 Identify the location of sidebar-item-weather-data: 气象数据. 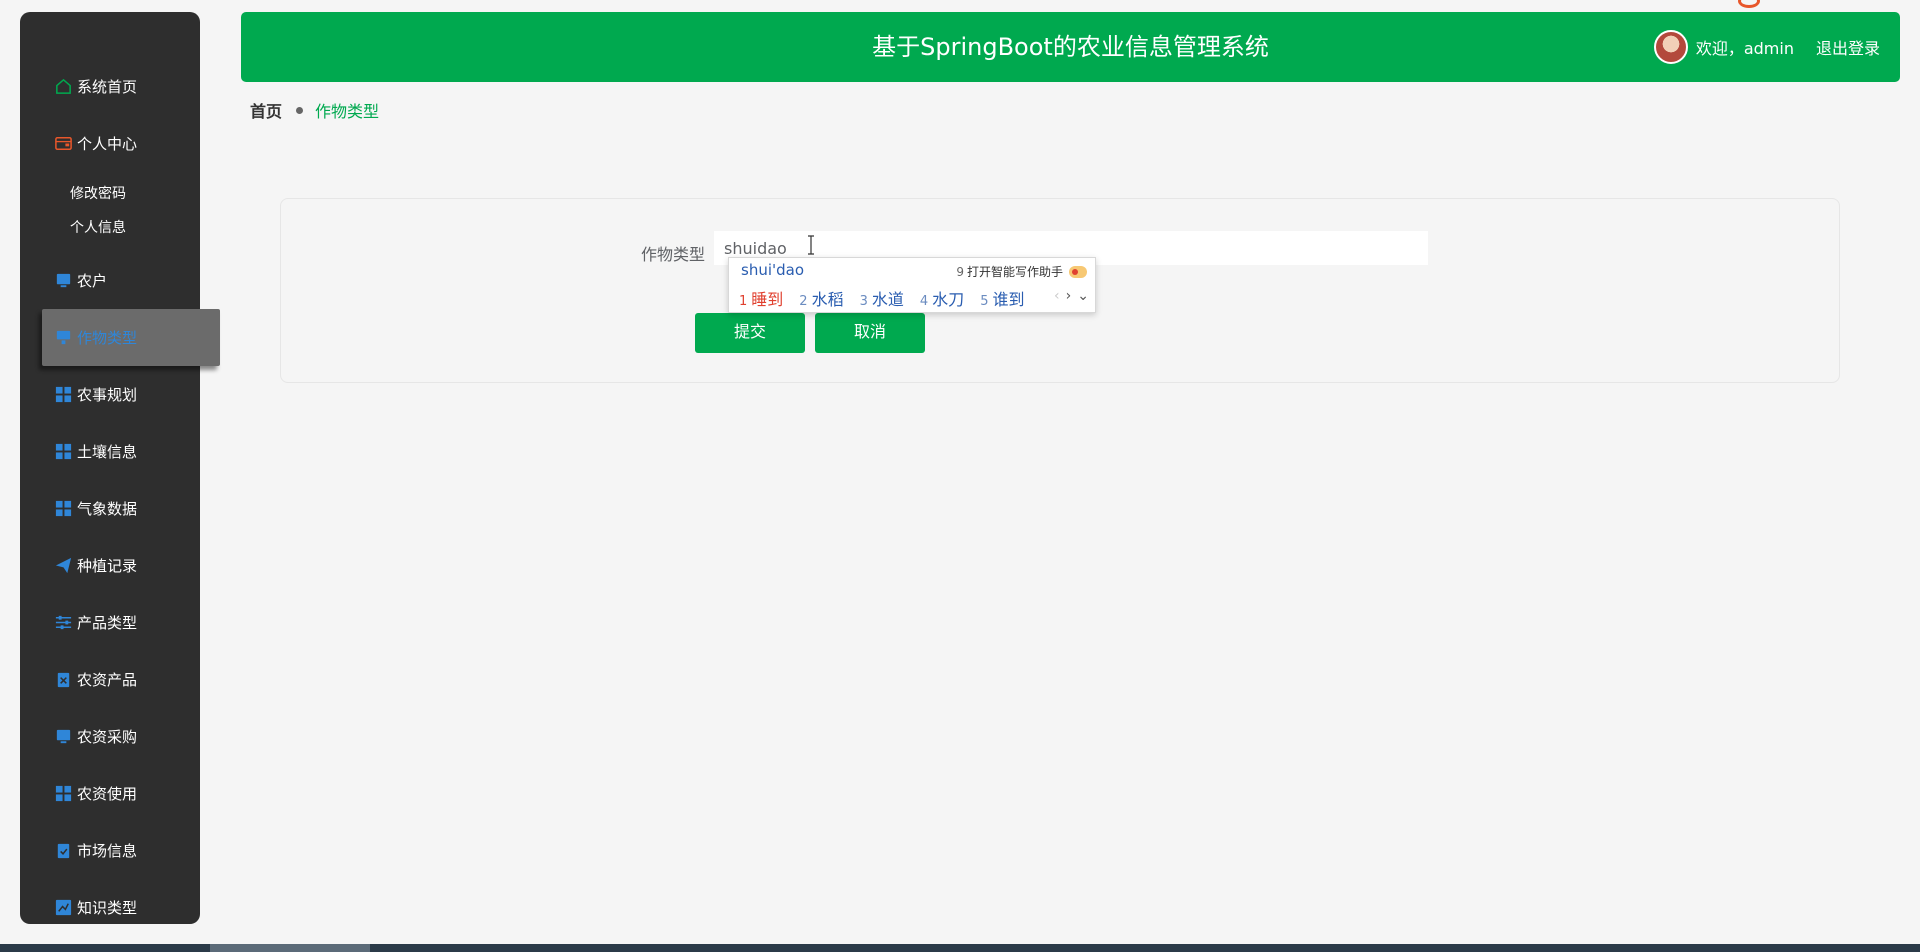
(110, 508).